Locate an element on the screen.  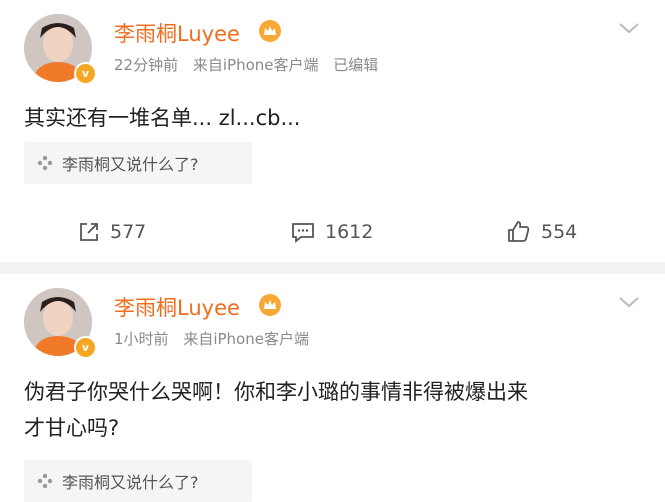
repost-icon is located at coordinates (89, 232).